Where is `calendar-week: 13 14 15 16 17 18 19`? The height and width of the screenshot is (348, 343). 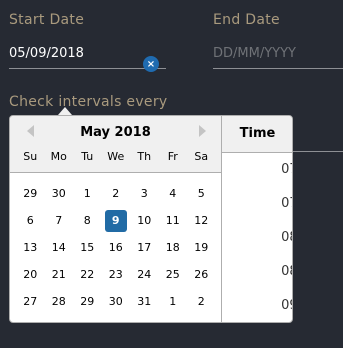 calendar-week: 13 14 15 16 17 18 19 is located at coordinates (116, 247).